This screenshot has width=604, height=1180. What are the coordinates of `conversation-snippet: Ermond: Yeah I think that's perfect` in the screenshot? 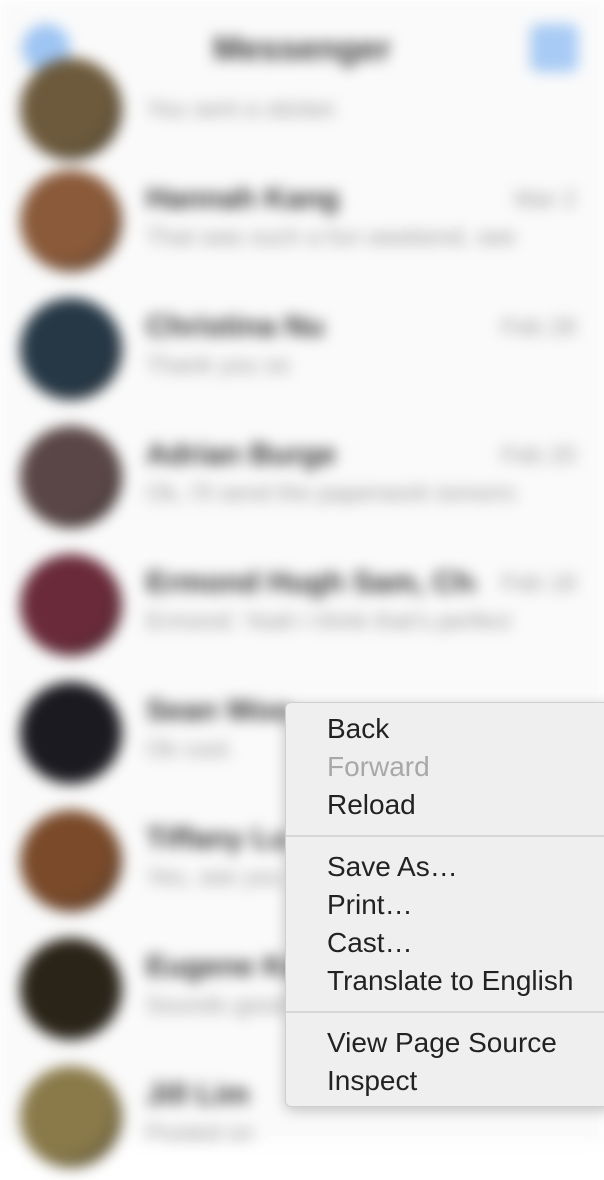 It's located at (328, 621).